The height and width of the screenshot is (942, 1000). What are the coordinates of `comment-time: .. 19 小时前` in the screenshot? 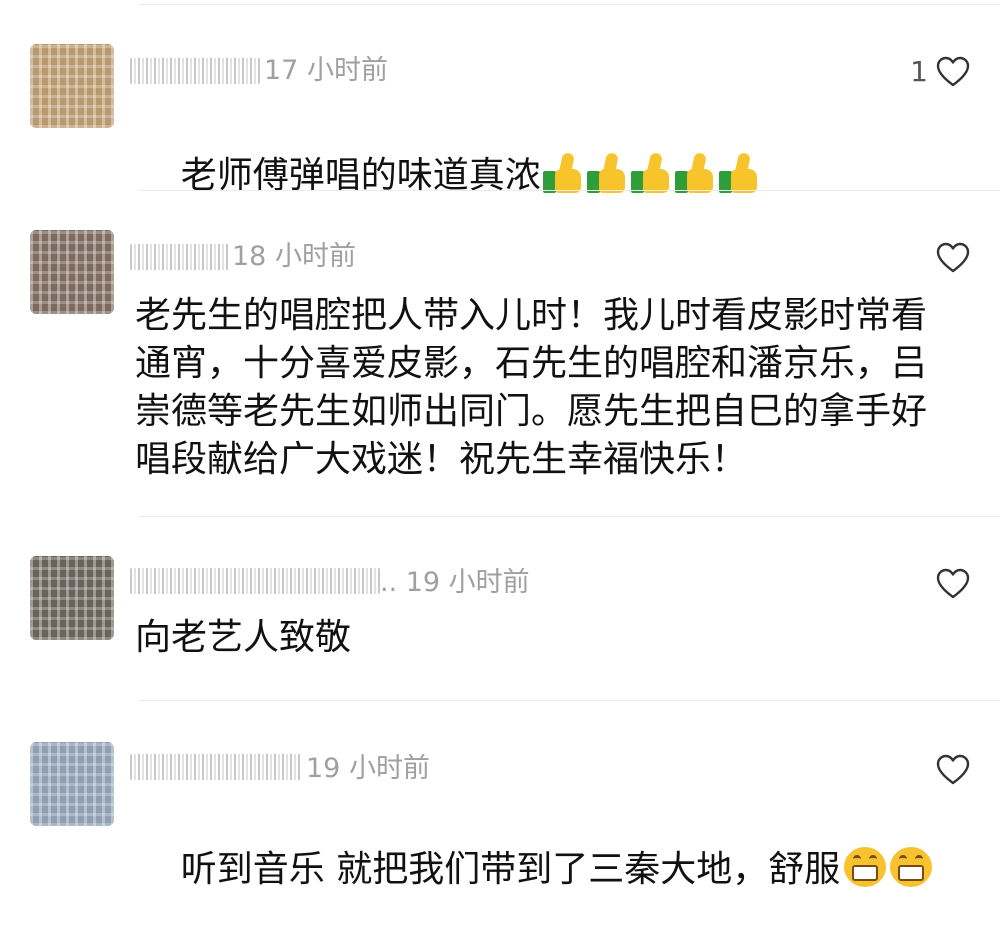 It's located at (455, 582).